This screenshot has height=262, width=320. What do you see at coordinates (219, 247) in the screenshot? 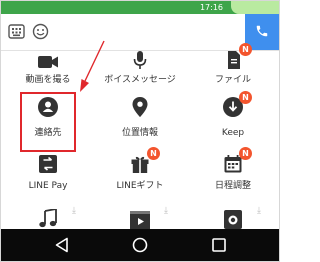
I see `recents-icon` at bounding box center [219, 247].